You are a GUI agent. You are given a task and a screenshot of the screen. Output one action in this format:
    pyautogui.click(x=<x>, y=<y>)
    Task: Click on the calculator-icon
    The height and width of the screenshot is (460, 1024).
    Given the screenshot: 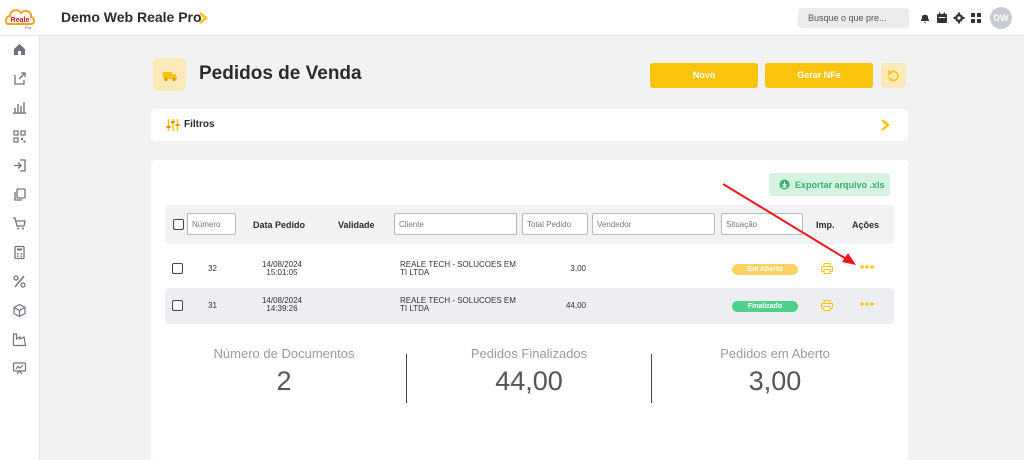 What is the action you would take?
    pyautogui.click(x=19, y=252)
    